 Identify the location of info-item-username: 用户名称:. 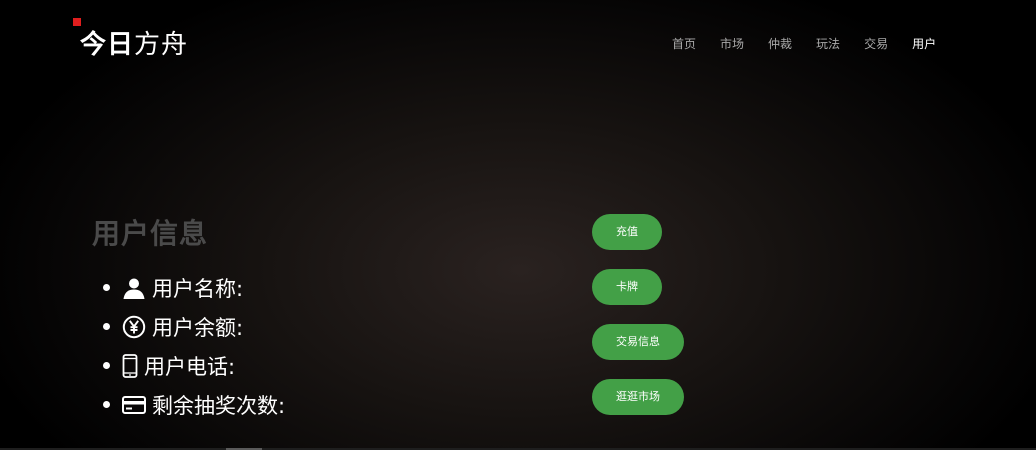
(194, 287).